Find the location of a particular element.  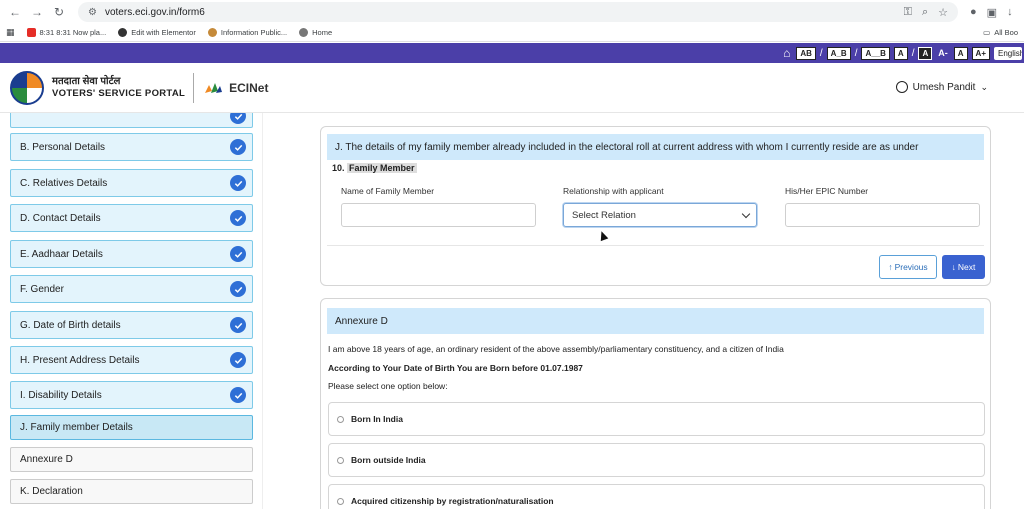

voters-portal-logo is located at coordinates (27, 87).